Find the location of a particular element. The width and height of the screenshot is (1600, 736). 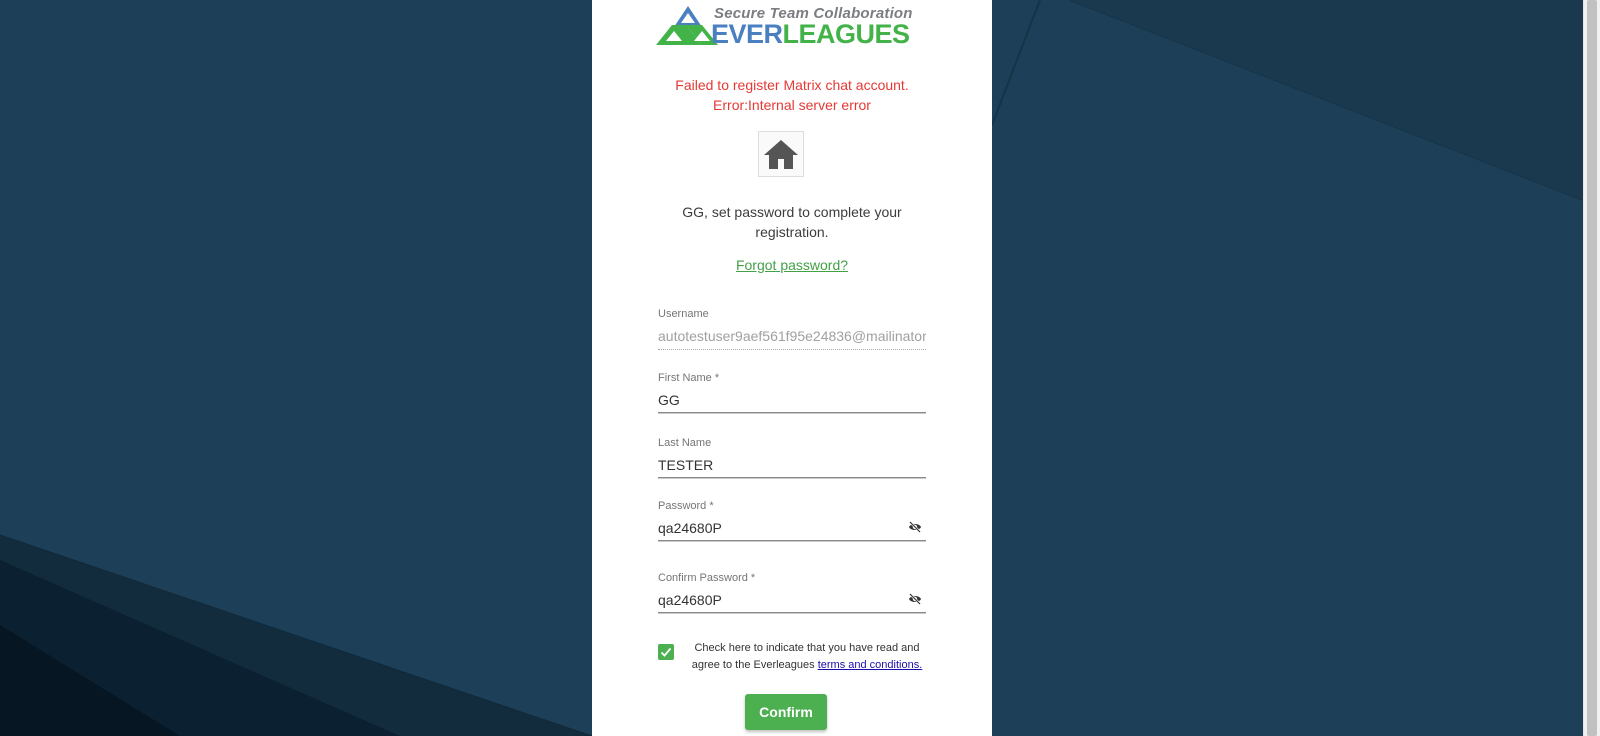

terms-checkbox is located at coordinates (666, 652).